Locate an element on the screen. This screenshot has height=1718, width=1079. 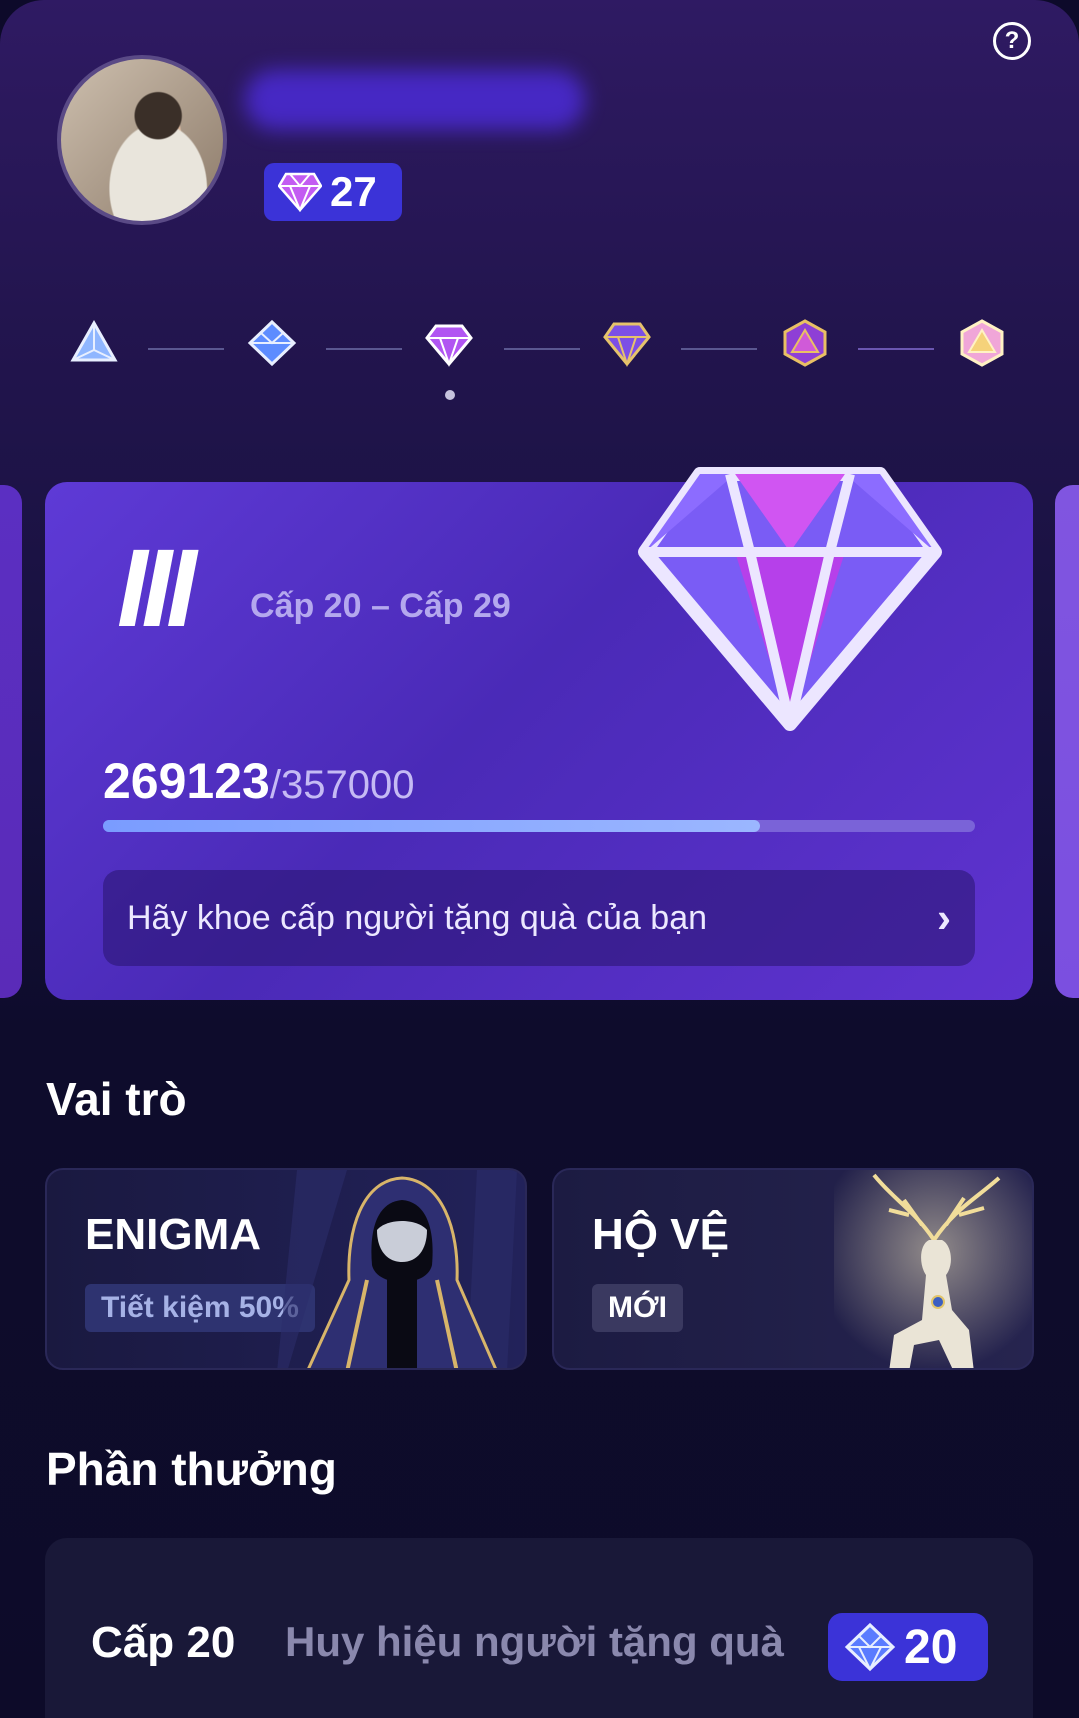
chevron-right-icon: › is located at coordinates (944, 917).